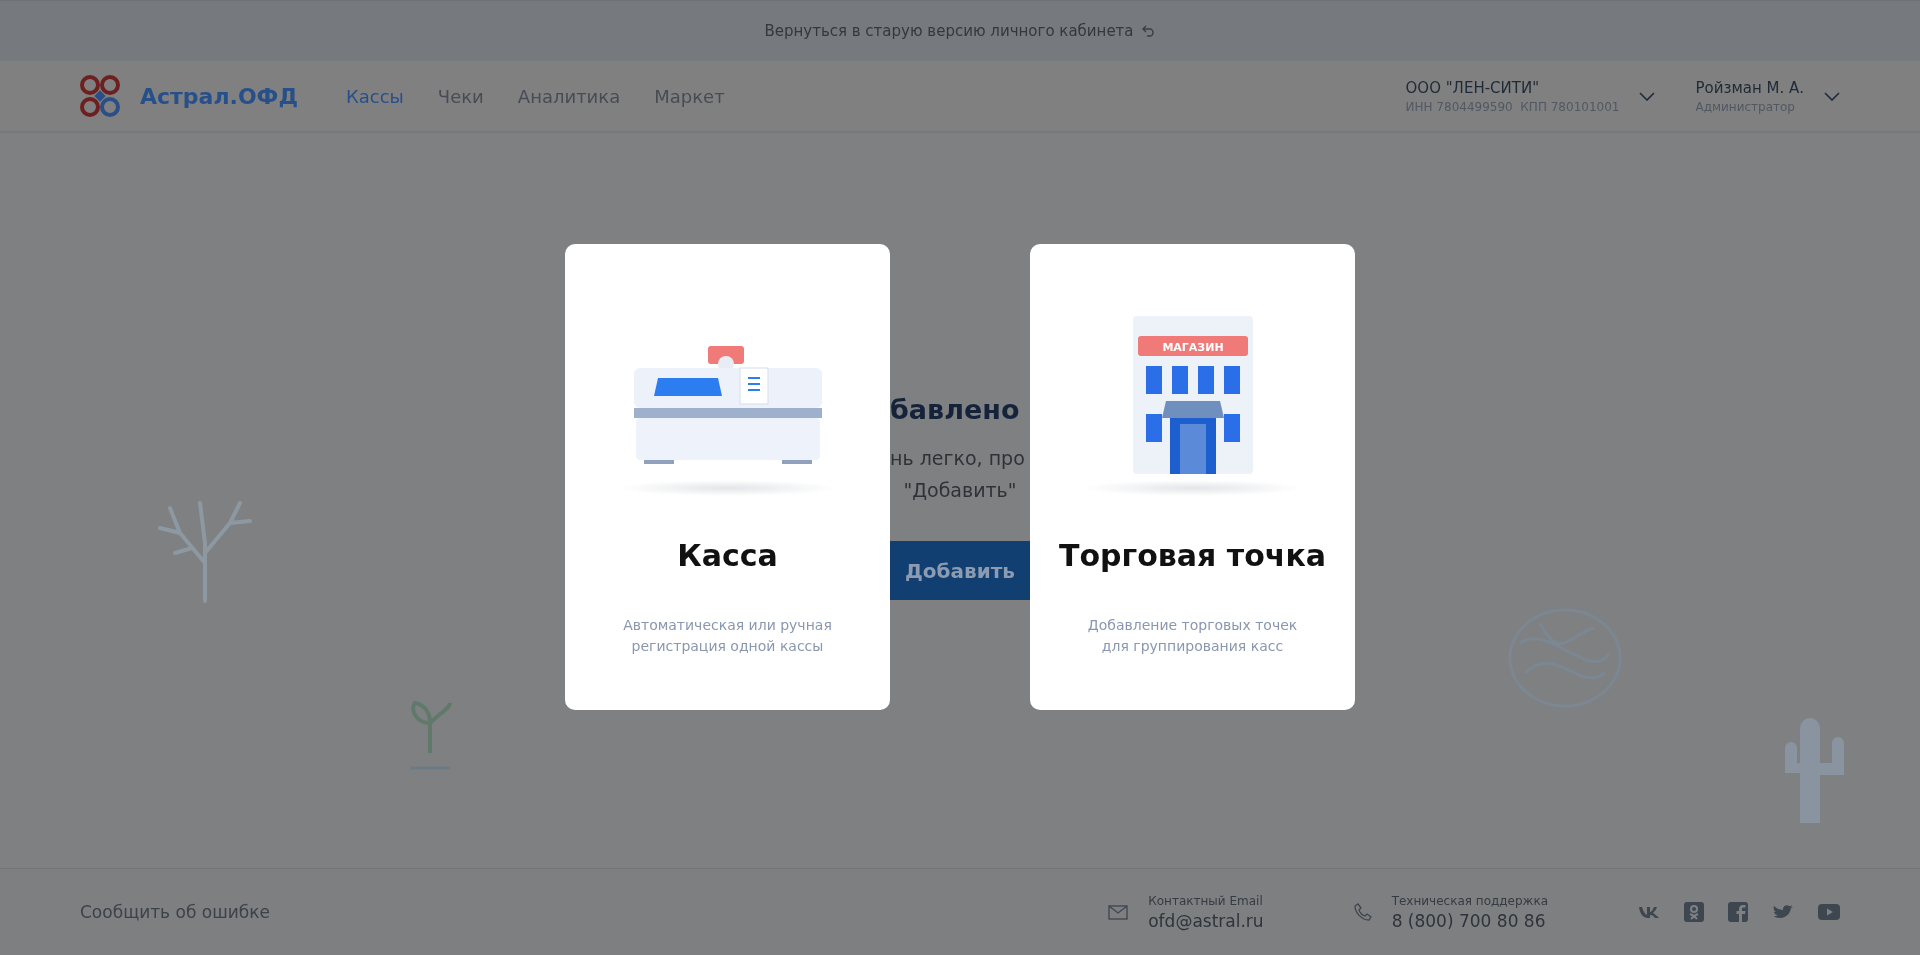 Image resolution: width=1920 pixels, height=955 pixels. I want to click on option-card: МАГАЗИН Торговая точка Добавление торговых точек для группирования касс, so click(1192, 477).